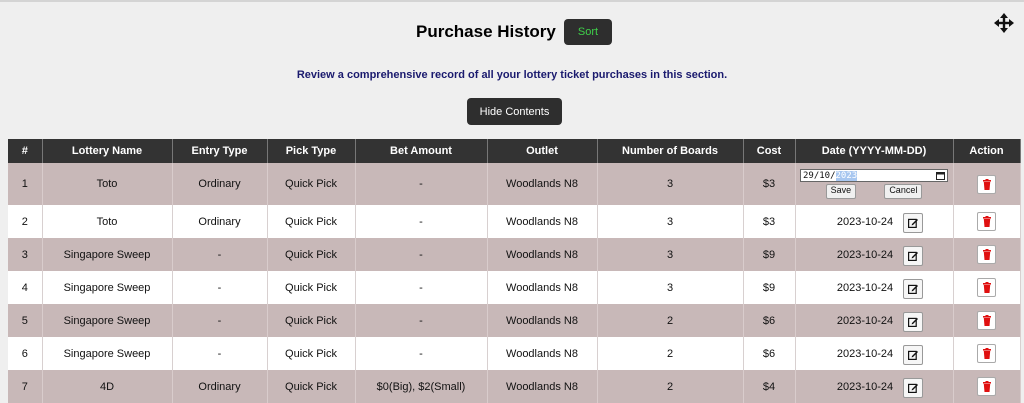  What do you see at coordinates (25, 386) in the screenshot?
I see `row-num: 7` at bounding box center [25, 386].